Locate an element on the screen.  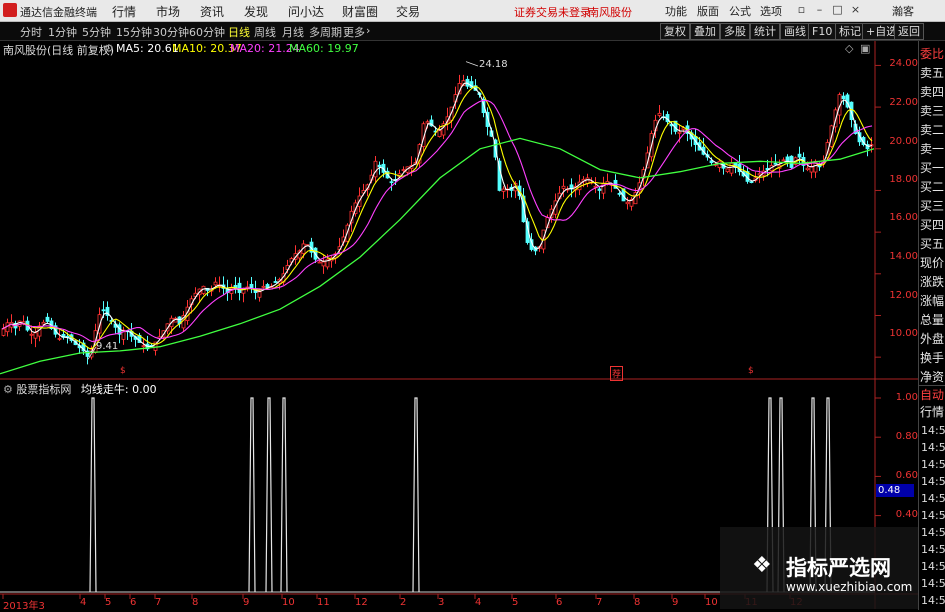
x-tick: 2 is located at coordinates (403, 602).